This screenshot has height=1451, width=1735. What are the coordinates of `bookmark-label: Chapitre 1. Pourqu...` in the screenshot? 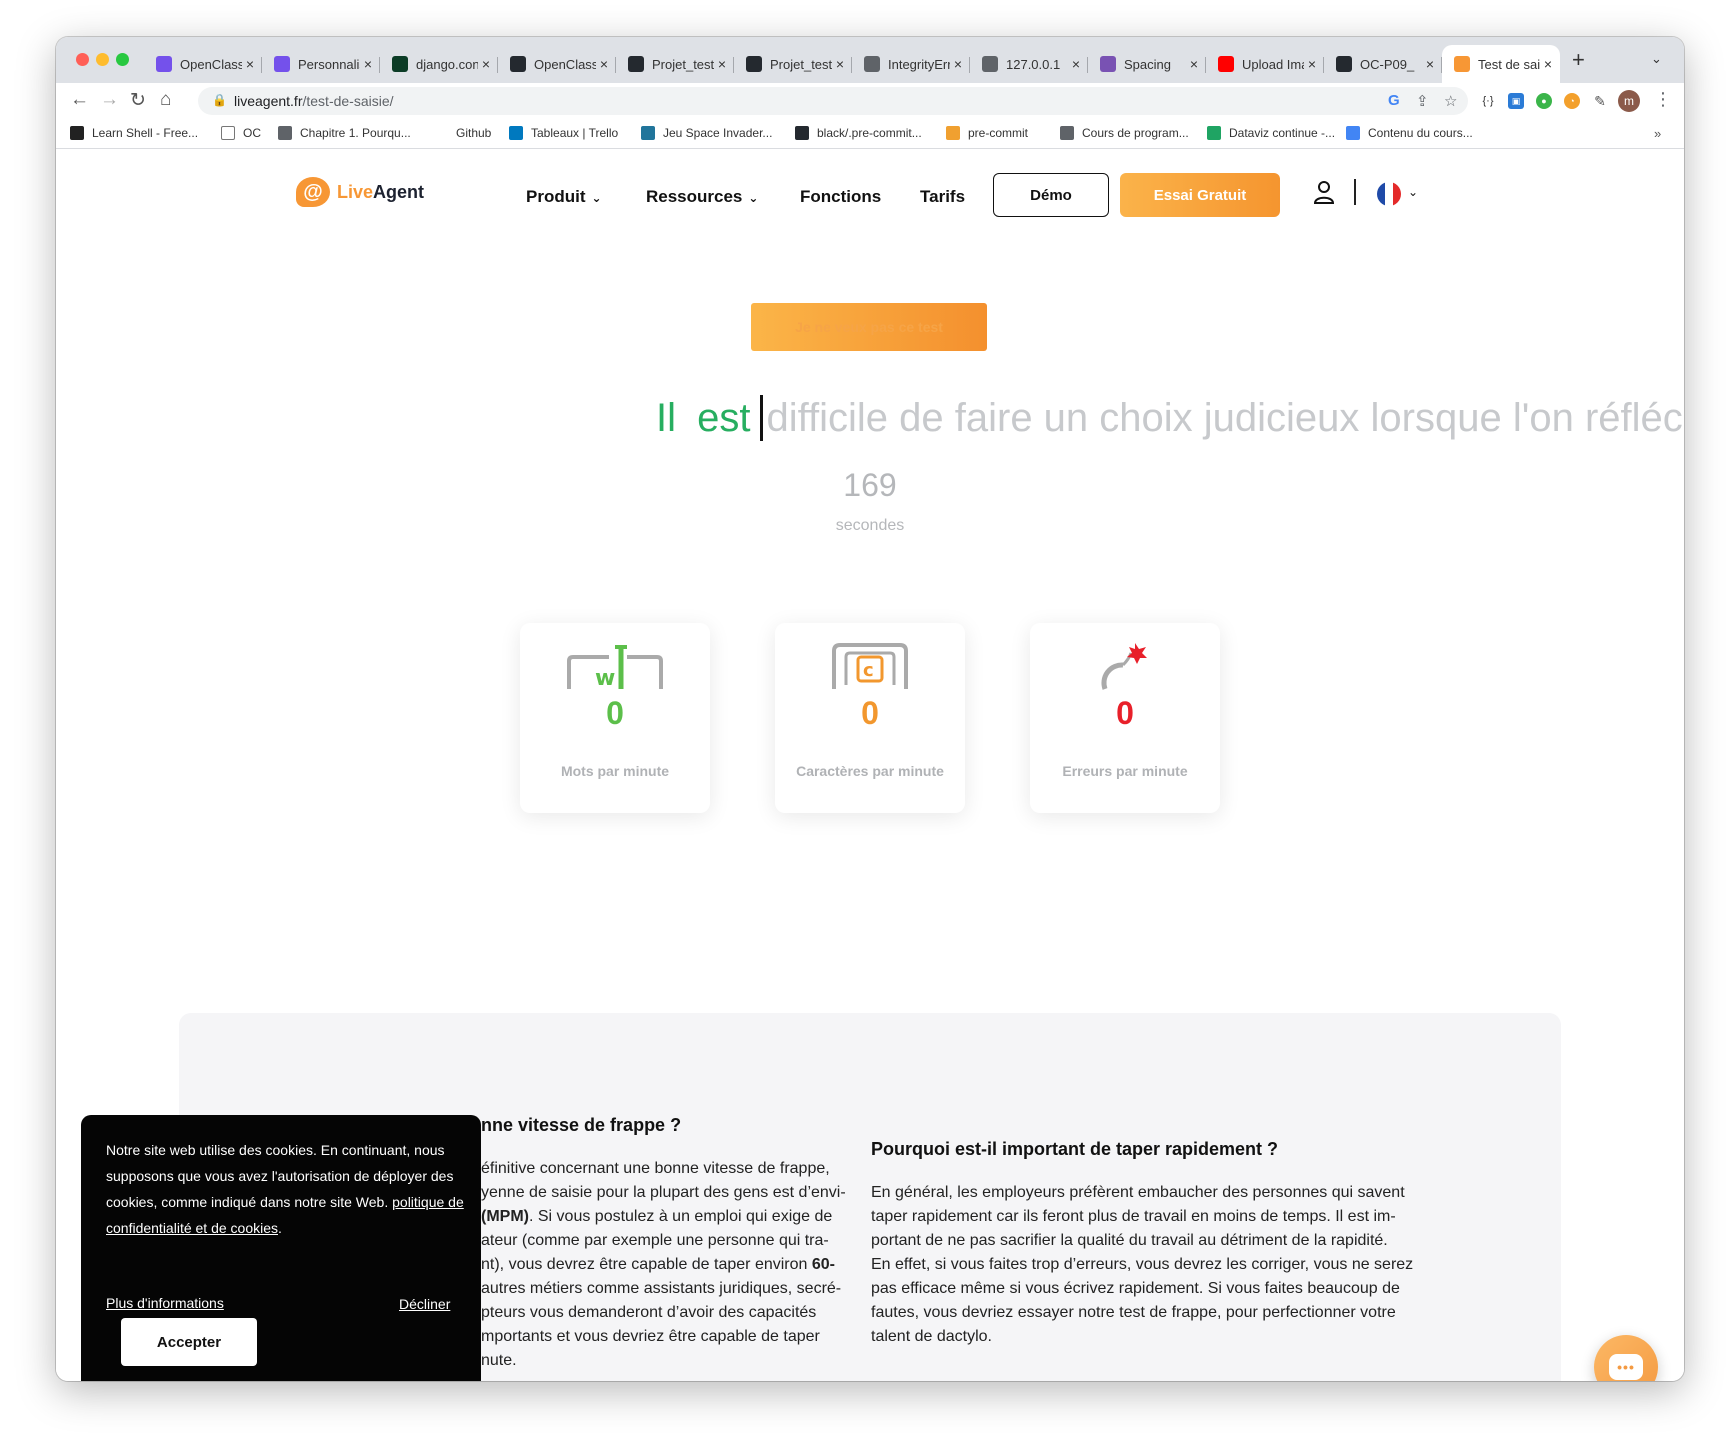 It's located at (355, 133).